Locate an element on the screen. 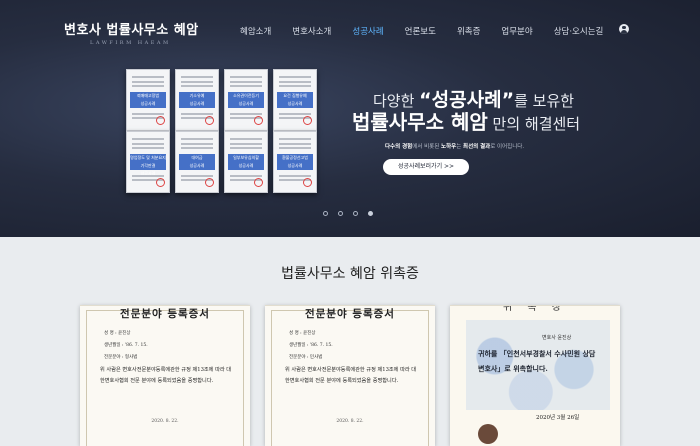  main-nav: 혜암소개 변호사소개 성공사례 언론보도 위촉증 업무분야 상담·오시는길 is located at coordinates (432, 31).